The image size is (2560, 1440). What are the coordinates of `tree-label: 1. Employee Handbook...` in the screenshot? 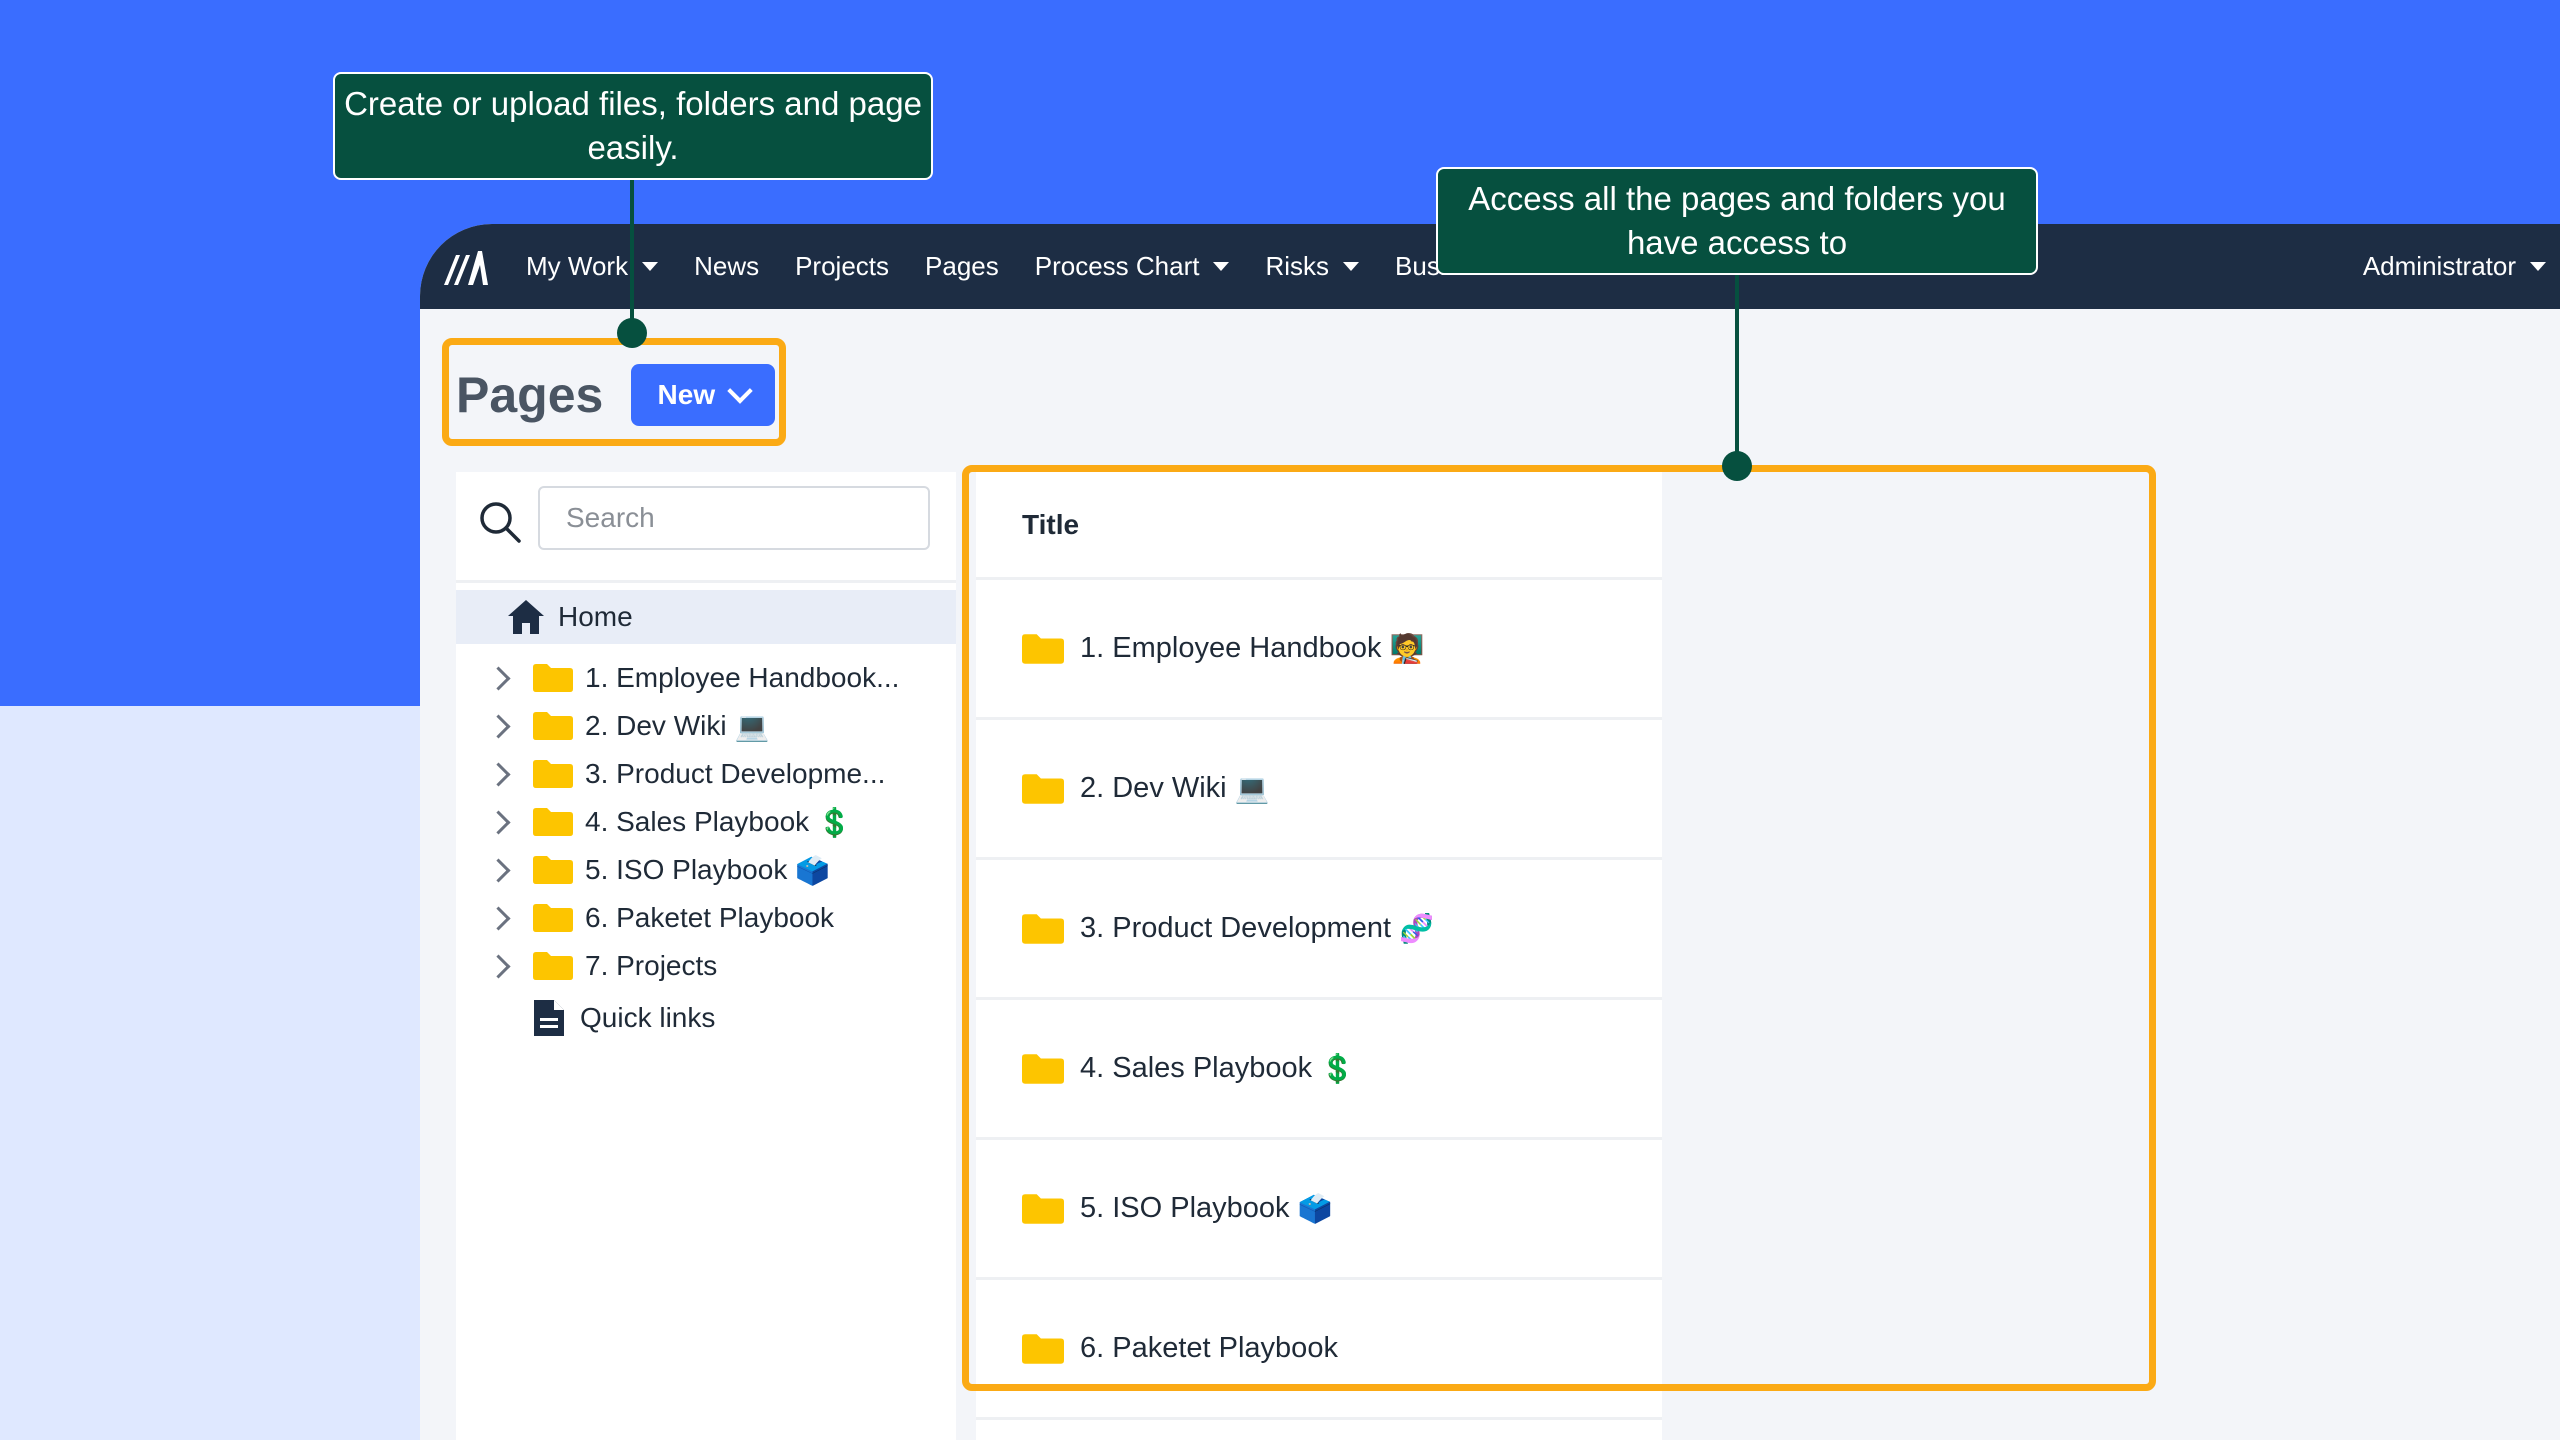 It's located at (742, 677).